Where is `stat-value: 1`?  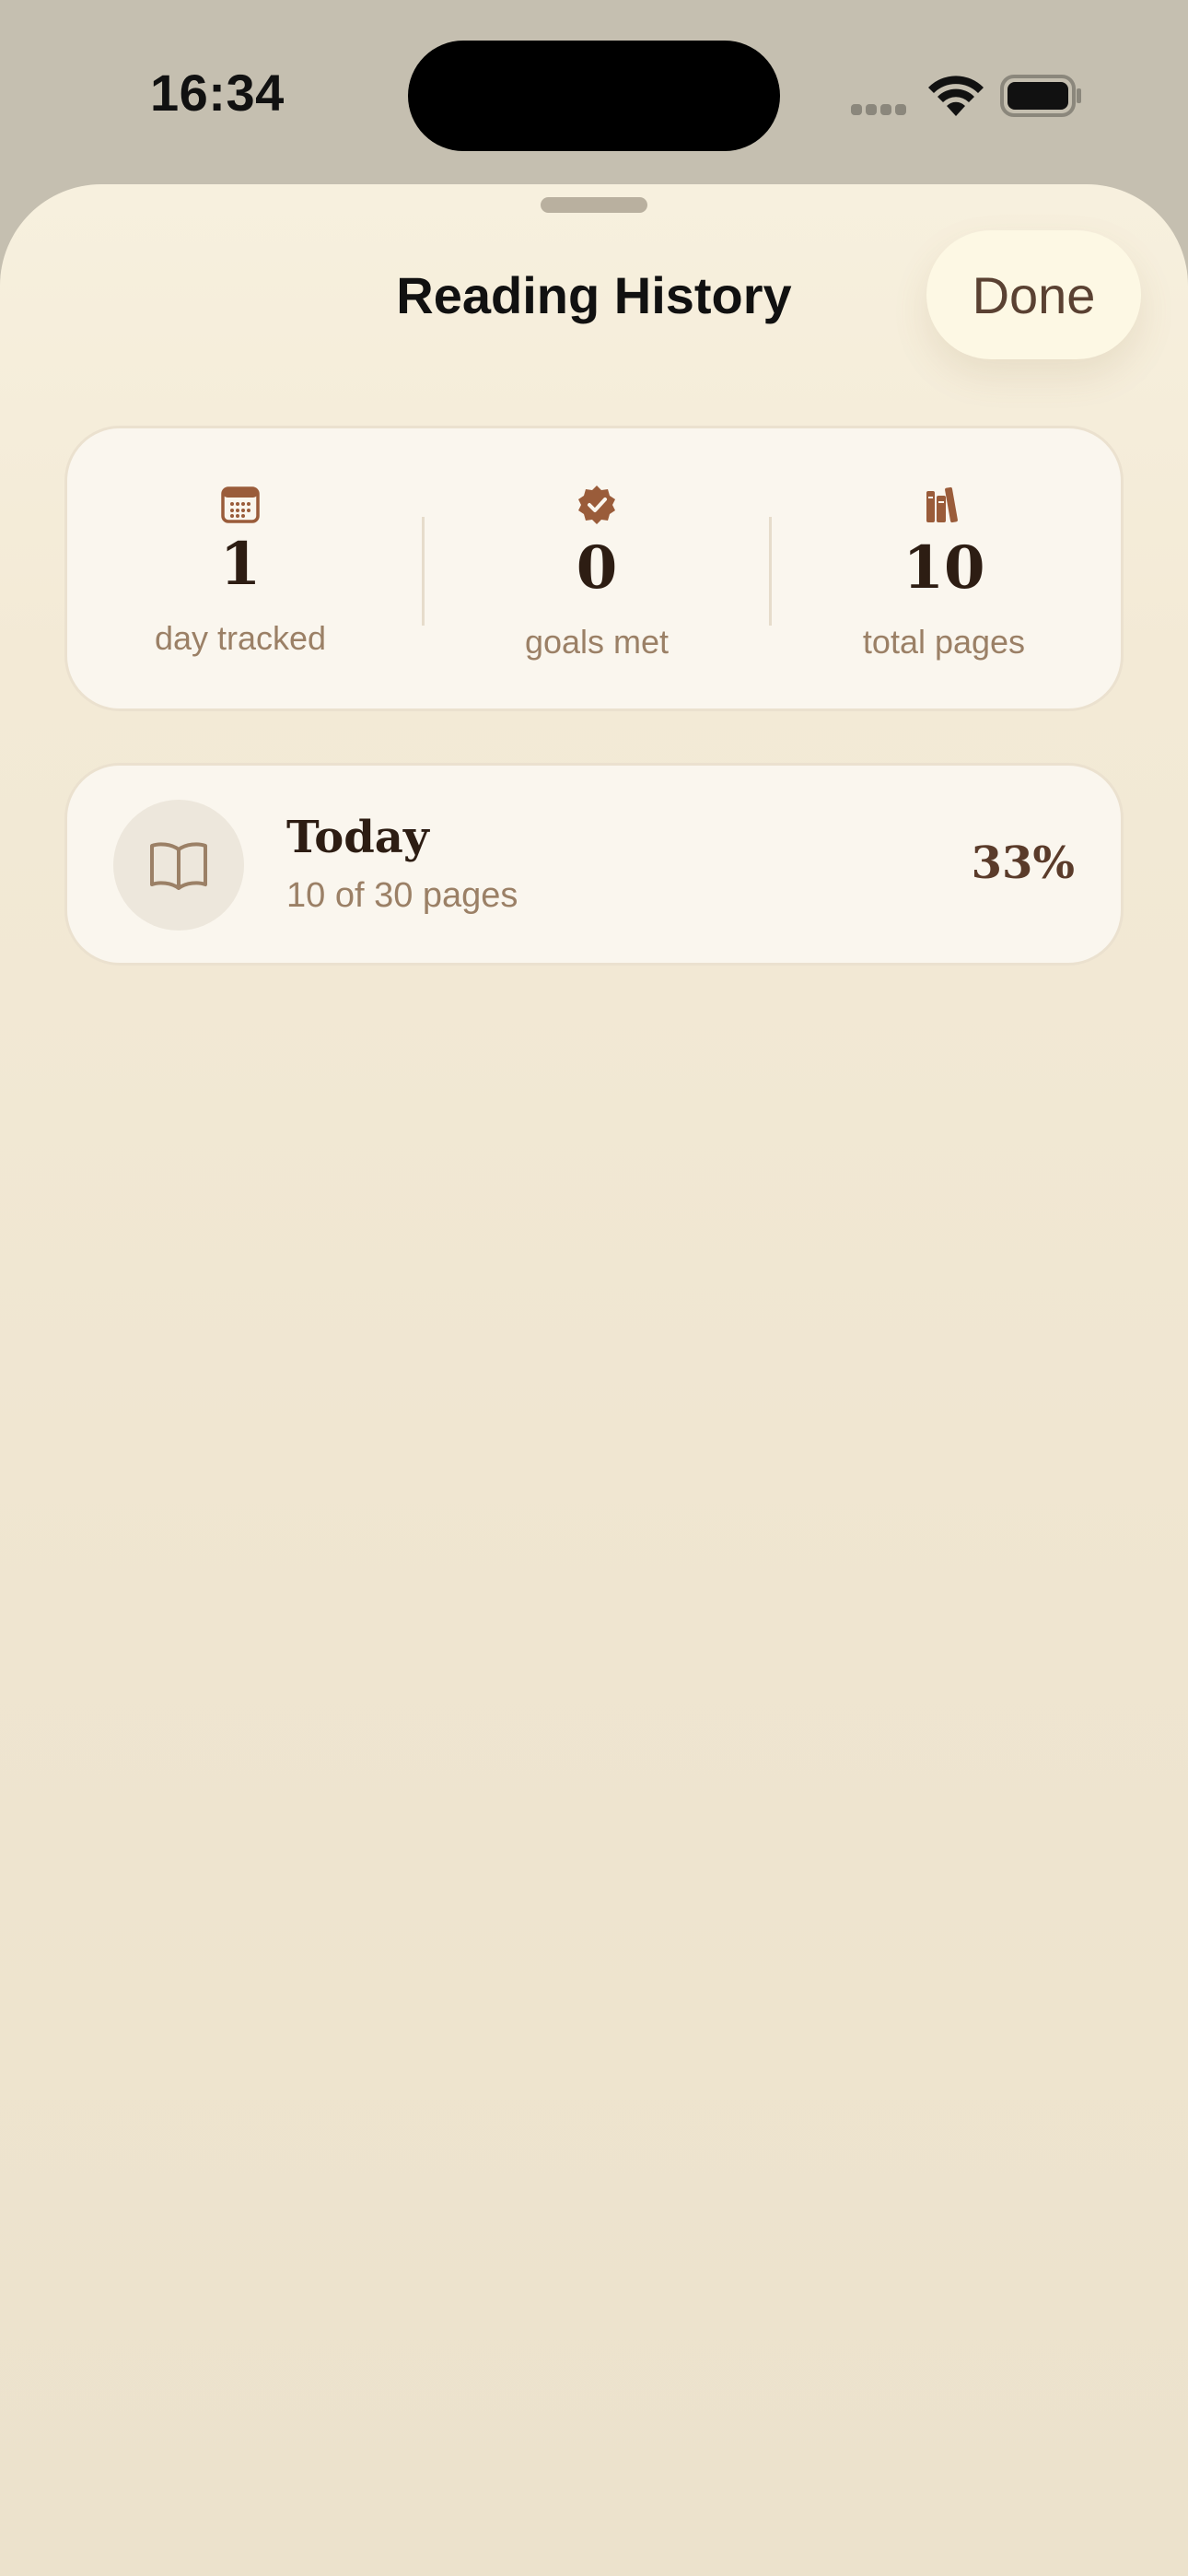
stat-value: 1 is located at coordinates (240, 564).